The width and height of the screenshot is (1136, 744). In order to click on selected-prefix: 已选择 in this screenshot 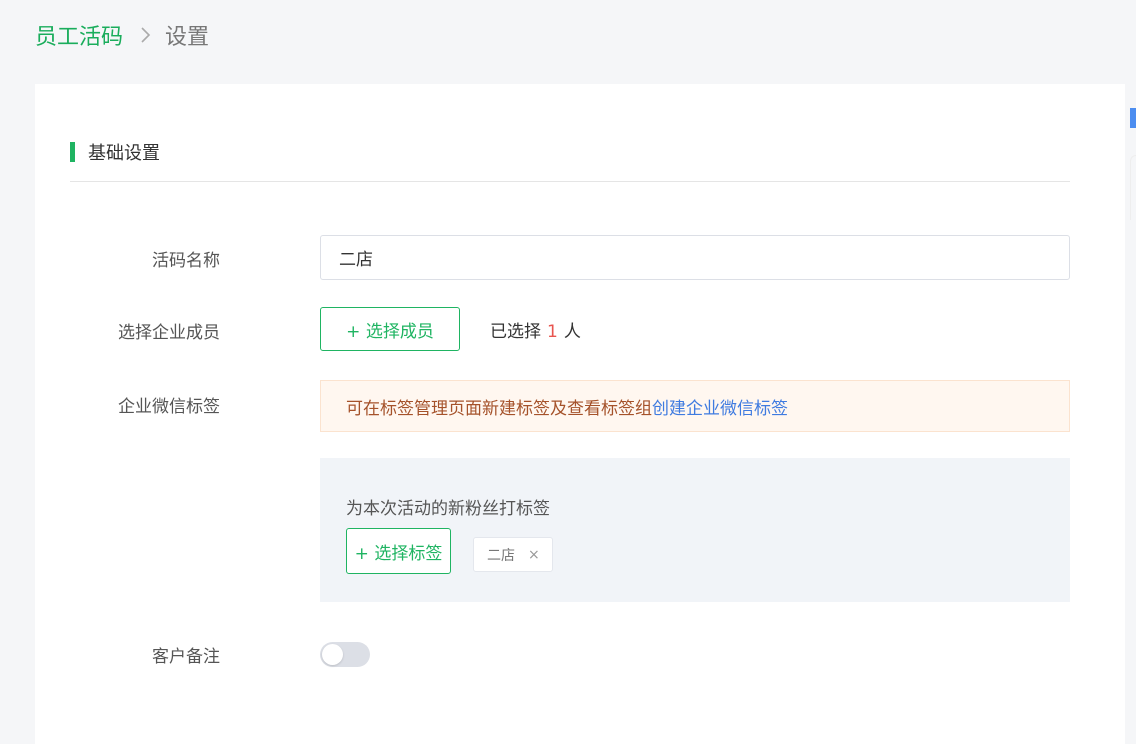, I will do `click(515, 332)`.